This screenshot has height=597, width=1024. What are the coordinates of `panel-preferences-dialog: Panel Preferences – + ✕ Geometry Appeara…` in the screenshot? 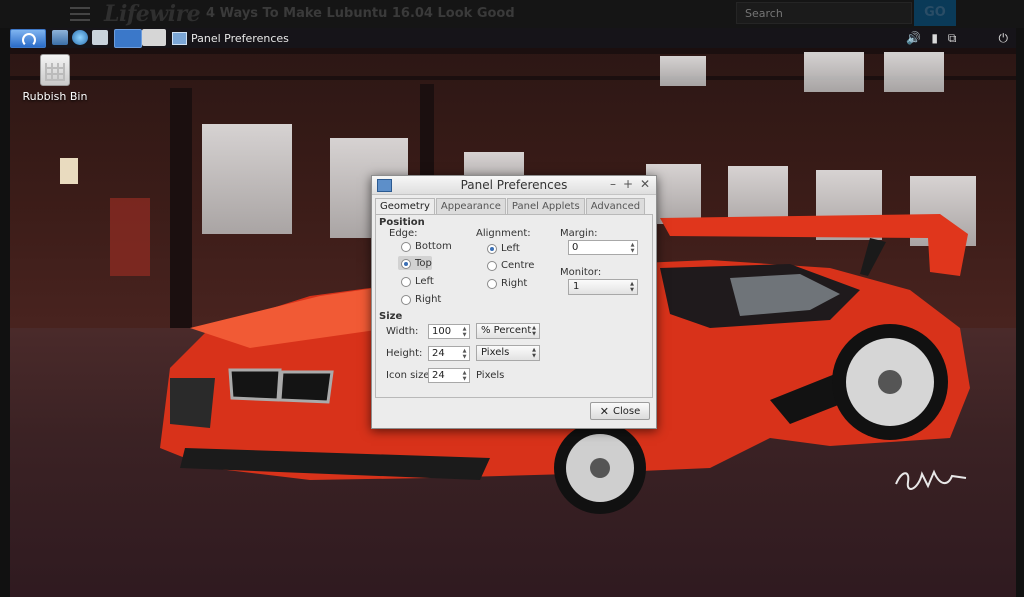 It's located at (514, 302).